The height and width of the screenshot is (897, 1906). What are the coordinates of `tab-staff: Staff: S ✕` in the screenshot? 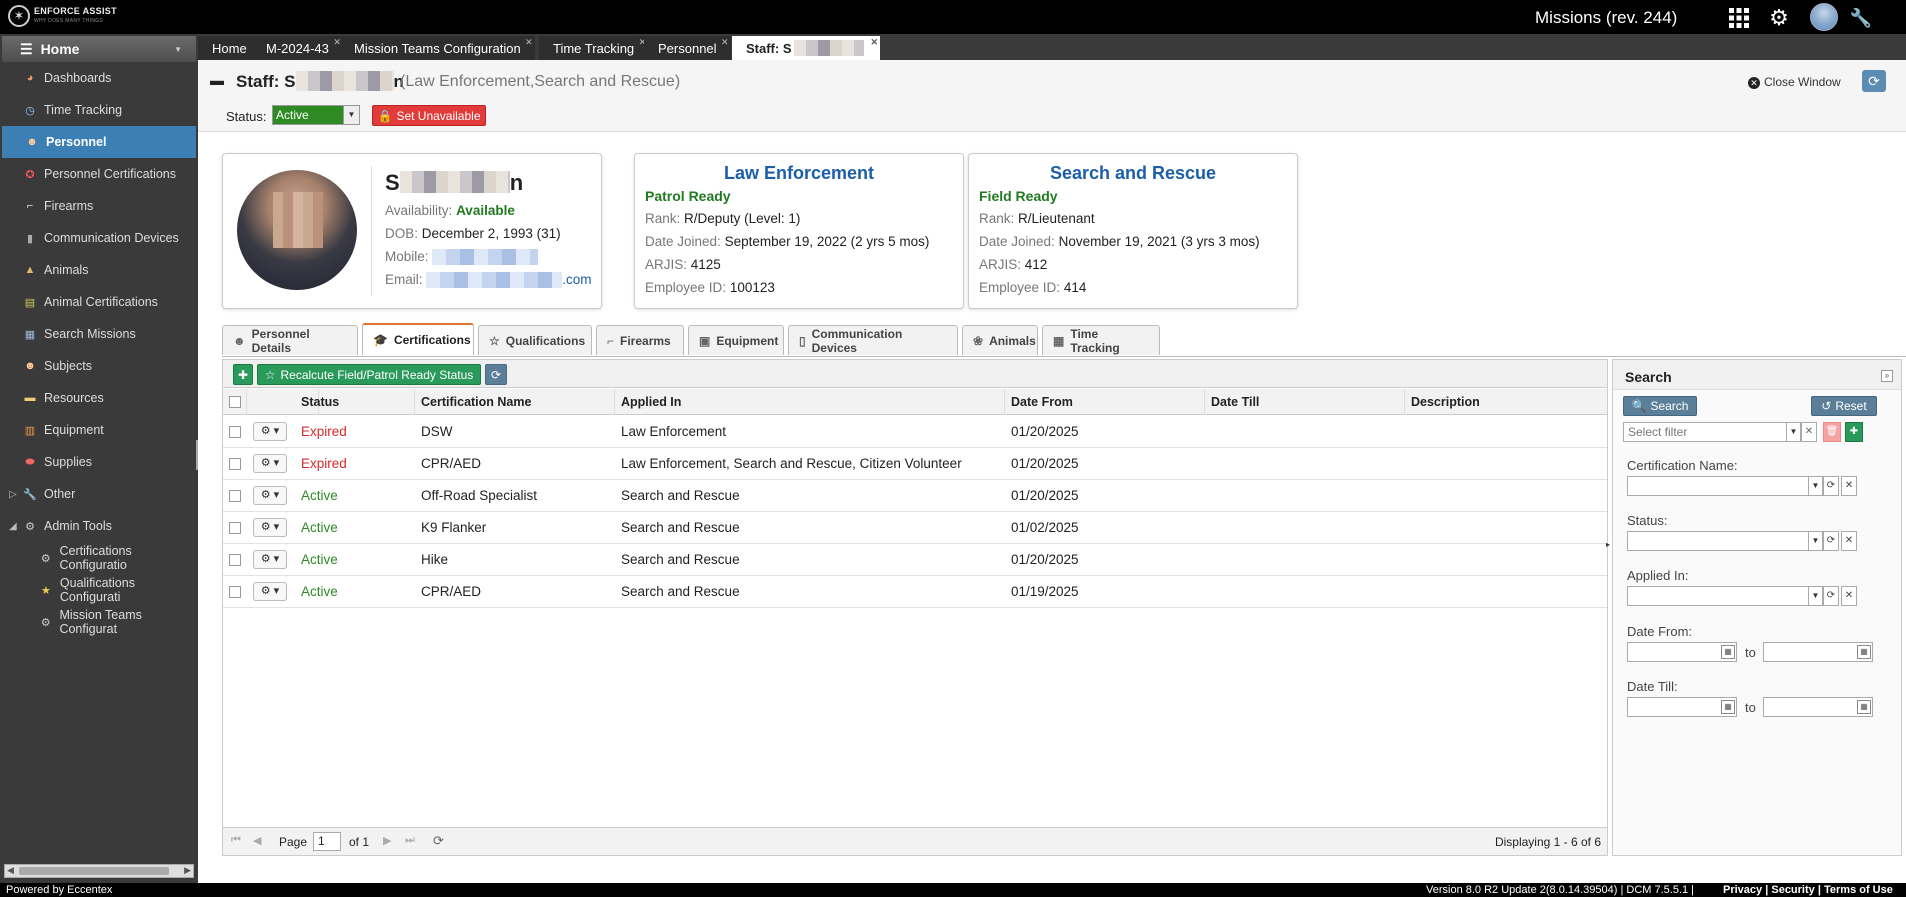 It's located at (806, 48).